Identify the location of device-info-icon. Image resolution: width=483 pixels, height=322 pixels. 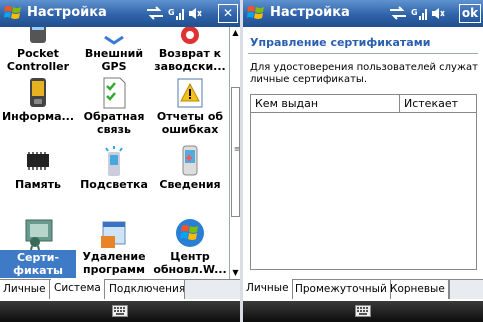
(38, 92).